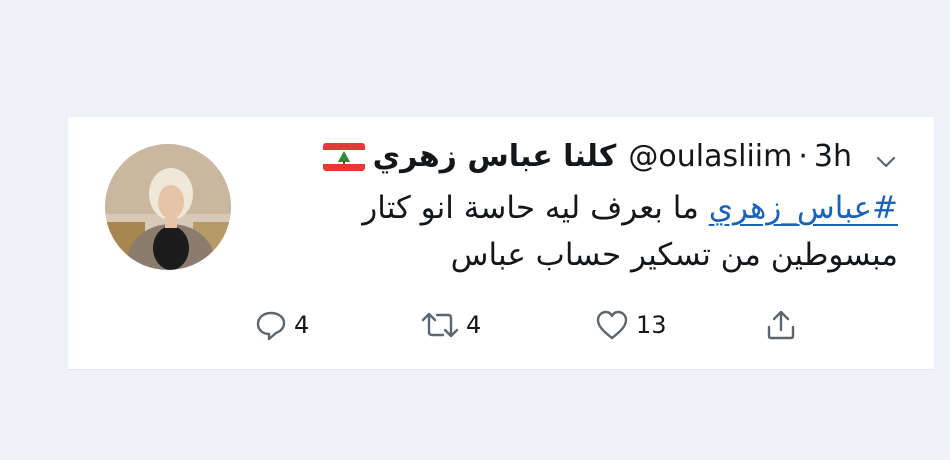 The width and height of the screenshot is (950, 460). I want to click on avatar, so click(168, 207).